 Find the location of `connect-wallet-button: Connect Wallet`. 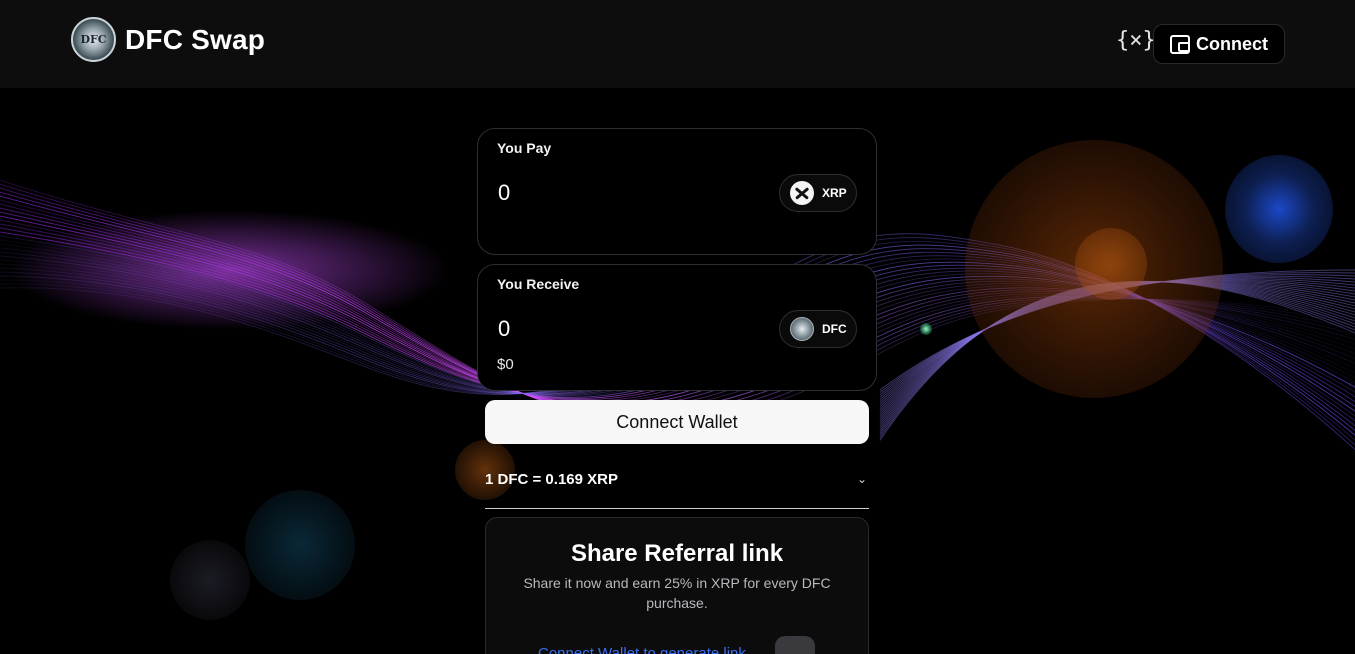

connect-wallet-button: Connect Wallet is located at coordinates (677, 422).